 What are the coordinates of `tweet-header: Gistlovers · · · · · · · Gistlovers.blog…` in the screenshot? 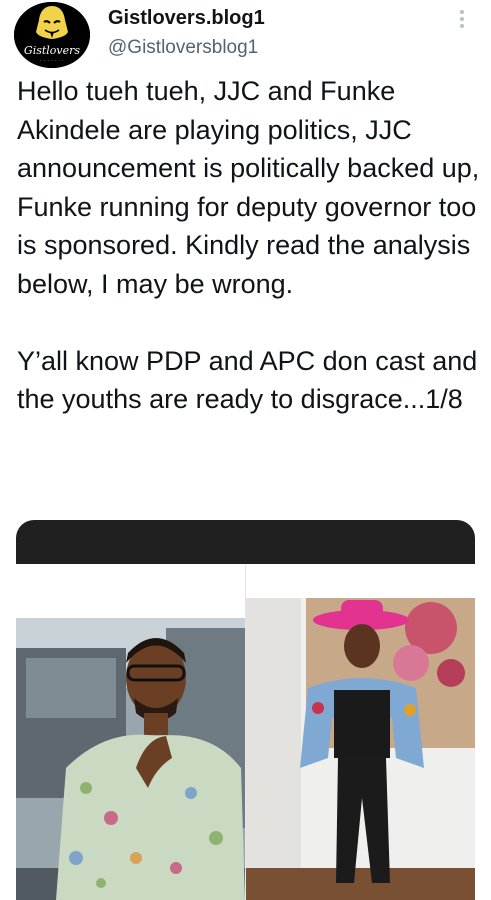 It's located at (245, 38).